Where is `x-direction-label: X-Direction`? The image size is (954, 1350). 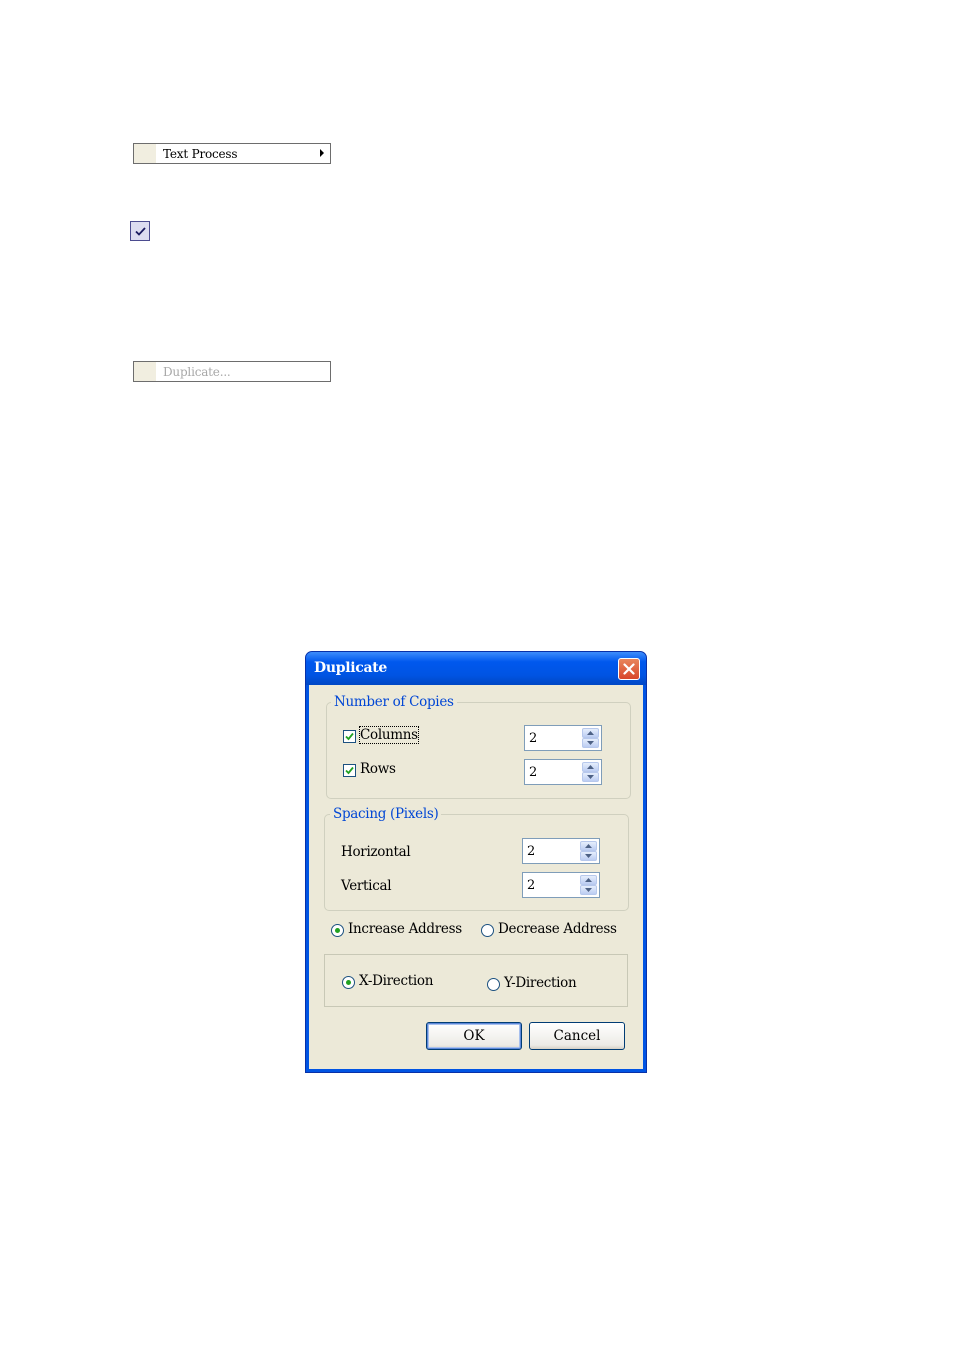 x-direction-label: X-Direction is located at coordinates (396, 981).